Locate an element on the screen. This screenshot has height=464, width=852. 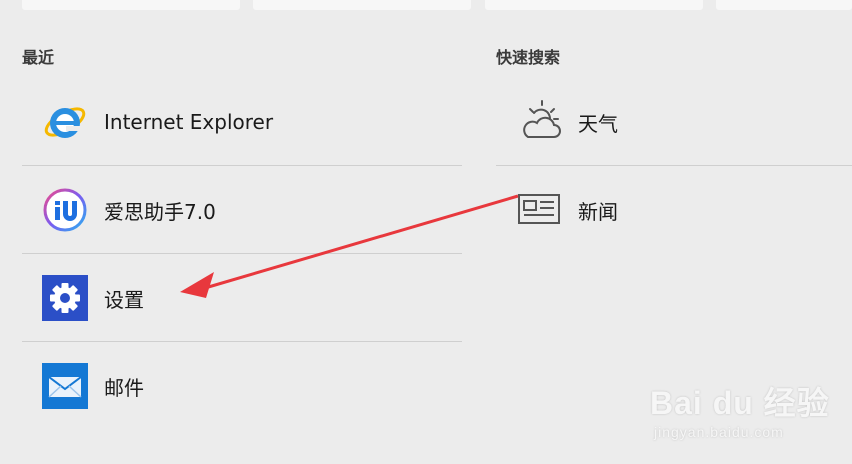
recent-item-i4-assistant: 爱思助手7.0 is located at coordinates (242, 210).